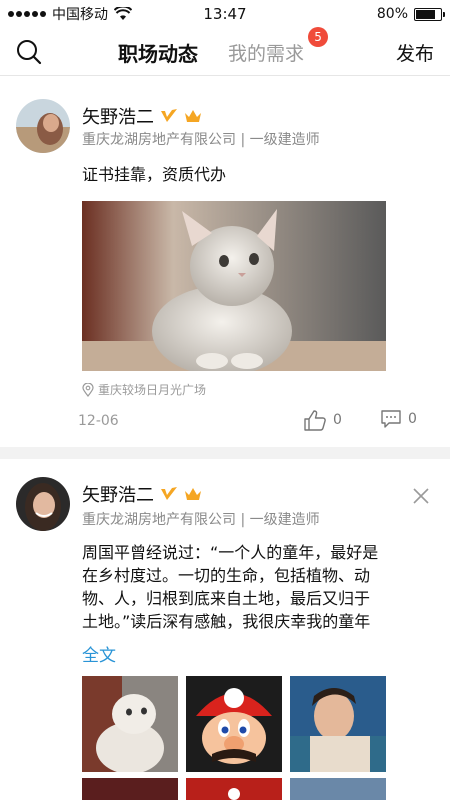 Image resolution: width=450 pixels, height=800 pixels. Describe the element at coordinates (226, 598) in the screenshot. I see `post-text-line: 物、人，归根到底来自土地，最后又归于` at that location.